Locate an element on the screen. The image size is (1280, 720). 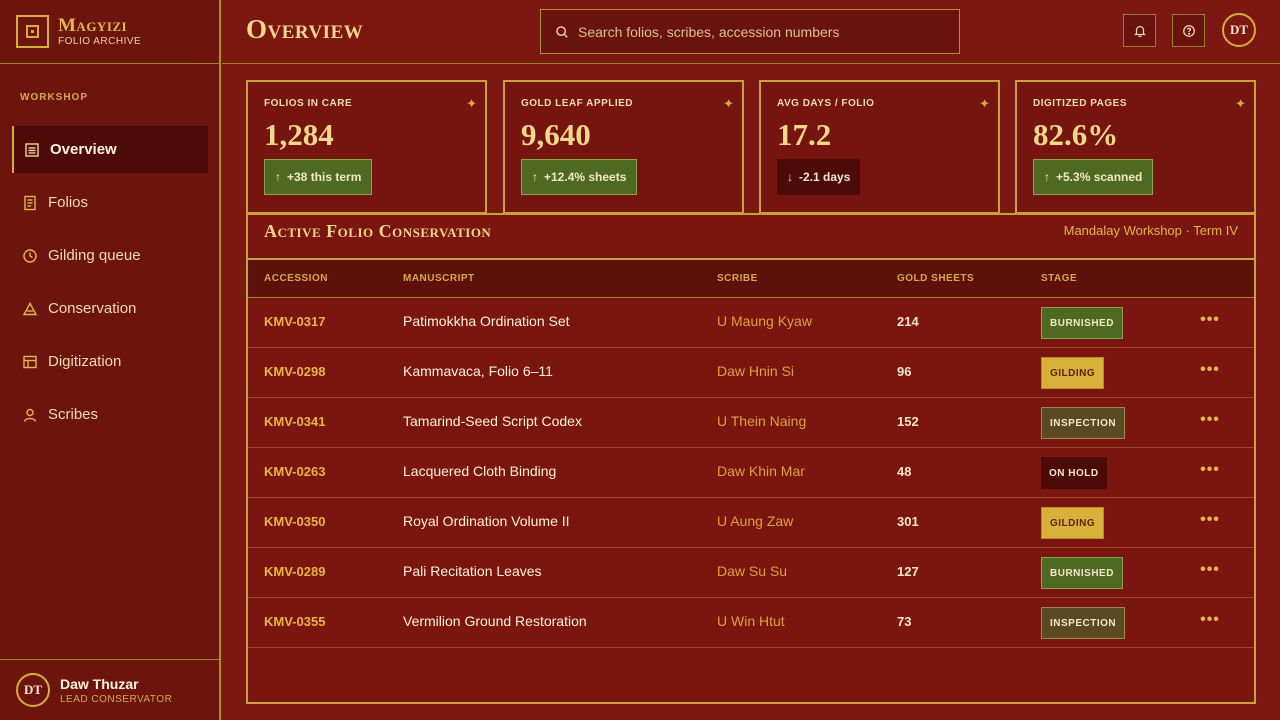
accession-link: KMV-0350 is located at coordinates (294, 521).